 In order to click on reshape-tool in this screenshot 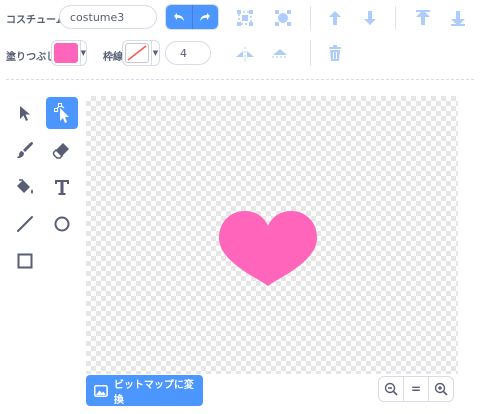, I will do `click(62, 113)`.